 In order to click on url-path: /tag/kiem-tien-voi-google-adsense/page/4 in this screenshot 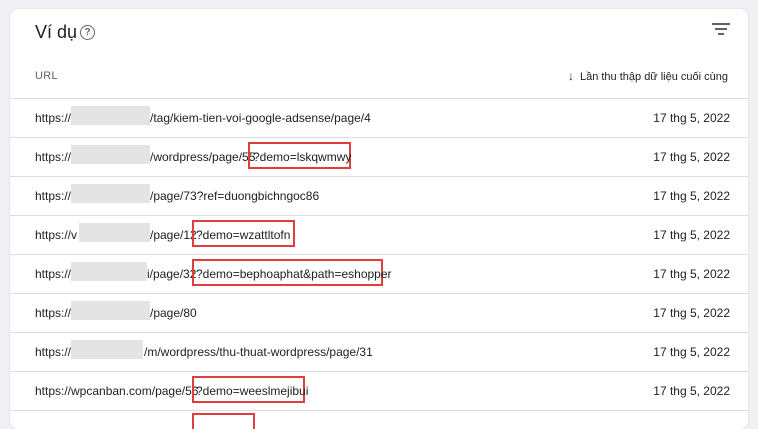, I will do `click(260, 118)`.